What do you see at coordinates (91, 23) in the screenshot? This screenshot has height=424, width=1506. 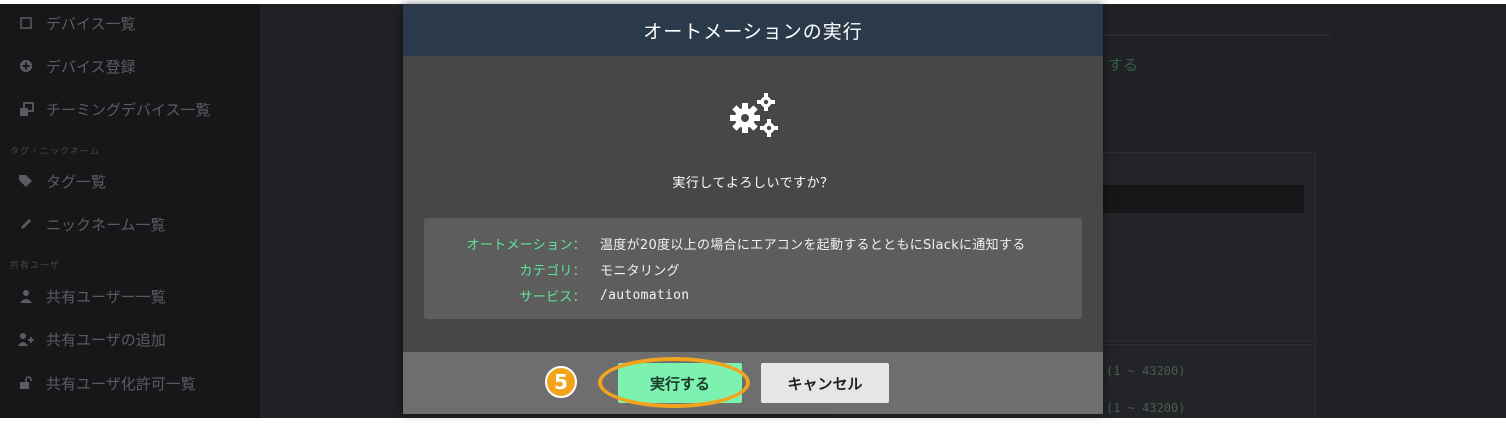 I see `sidebar-item-label: デバイス一覧` at bounding box center [91, 23].